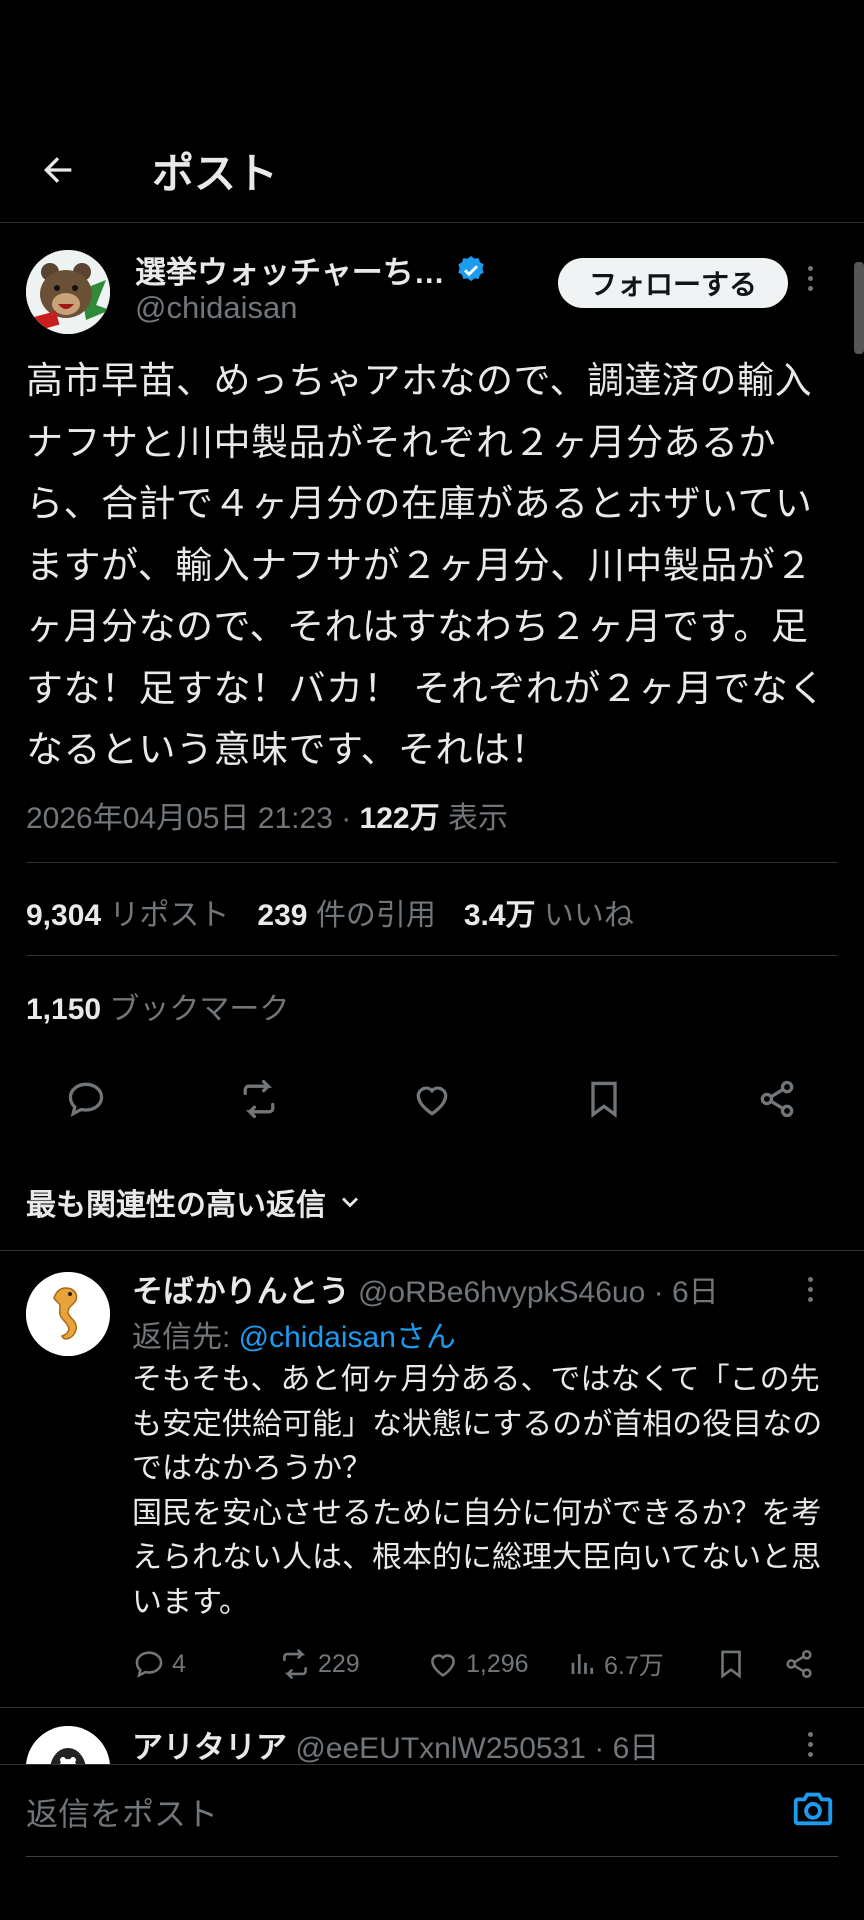  I want to click on reply-views-button: 6.7万, so click(616, 1664).